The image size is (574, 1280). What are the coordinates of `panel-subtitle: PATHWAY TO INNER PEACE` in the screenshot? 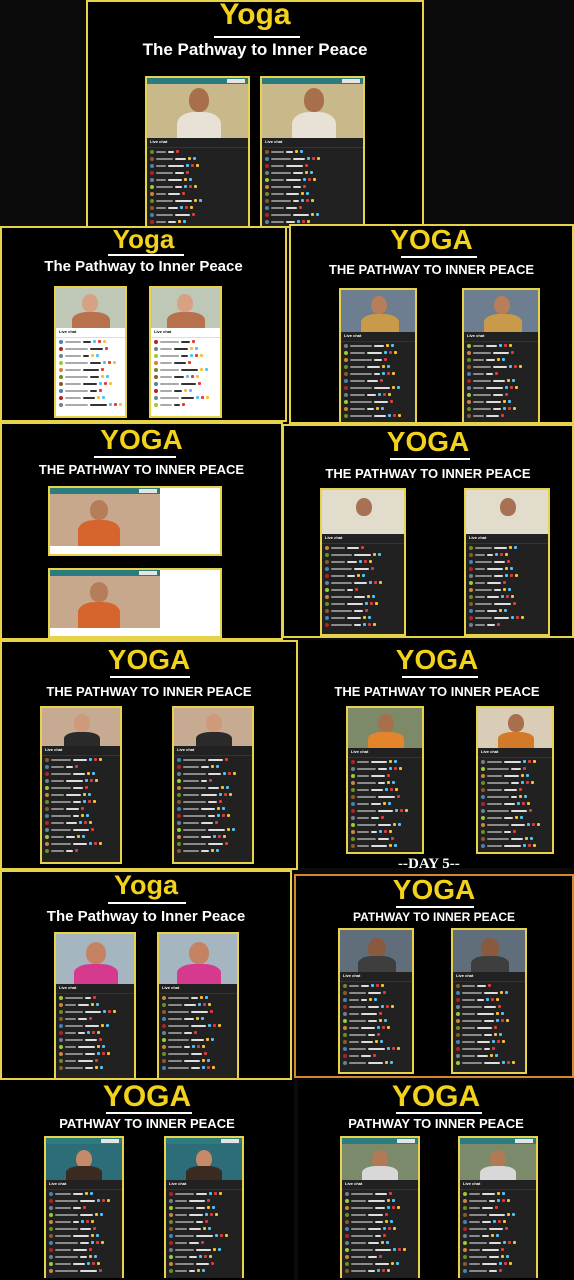 It's located at (434, 917).